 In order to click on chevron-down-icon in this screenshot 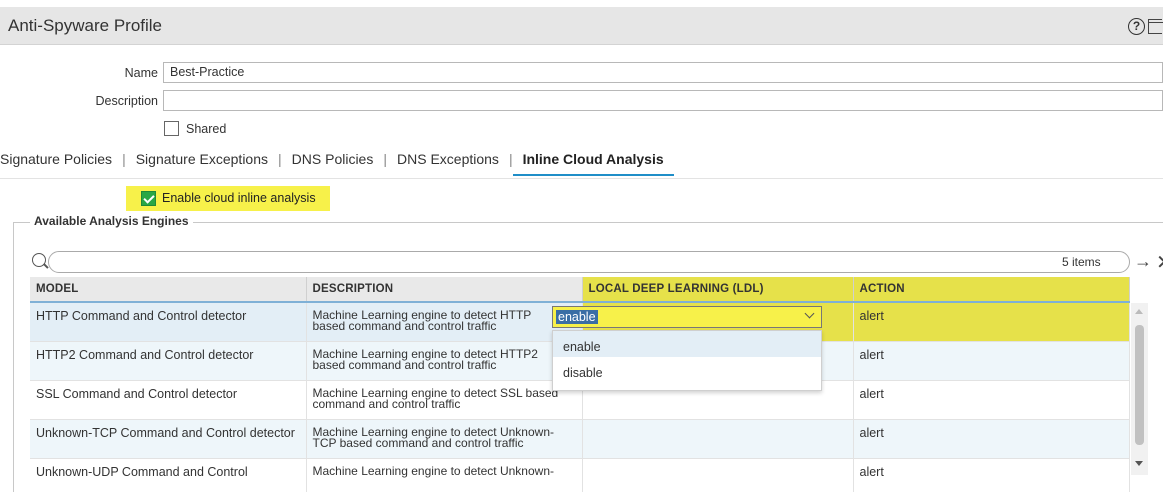, I will do `click(809, 313)`.